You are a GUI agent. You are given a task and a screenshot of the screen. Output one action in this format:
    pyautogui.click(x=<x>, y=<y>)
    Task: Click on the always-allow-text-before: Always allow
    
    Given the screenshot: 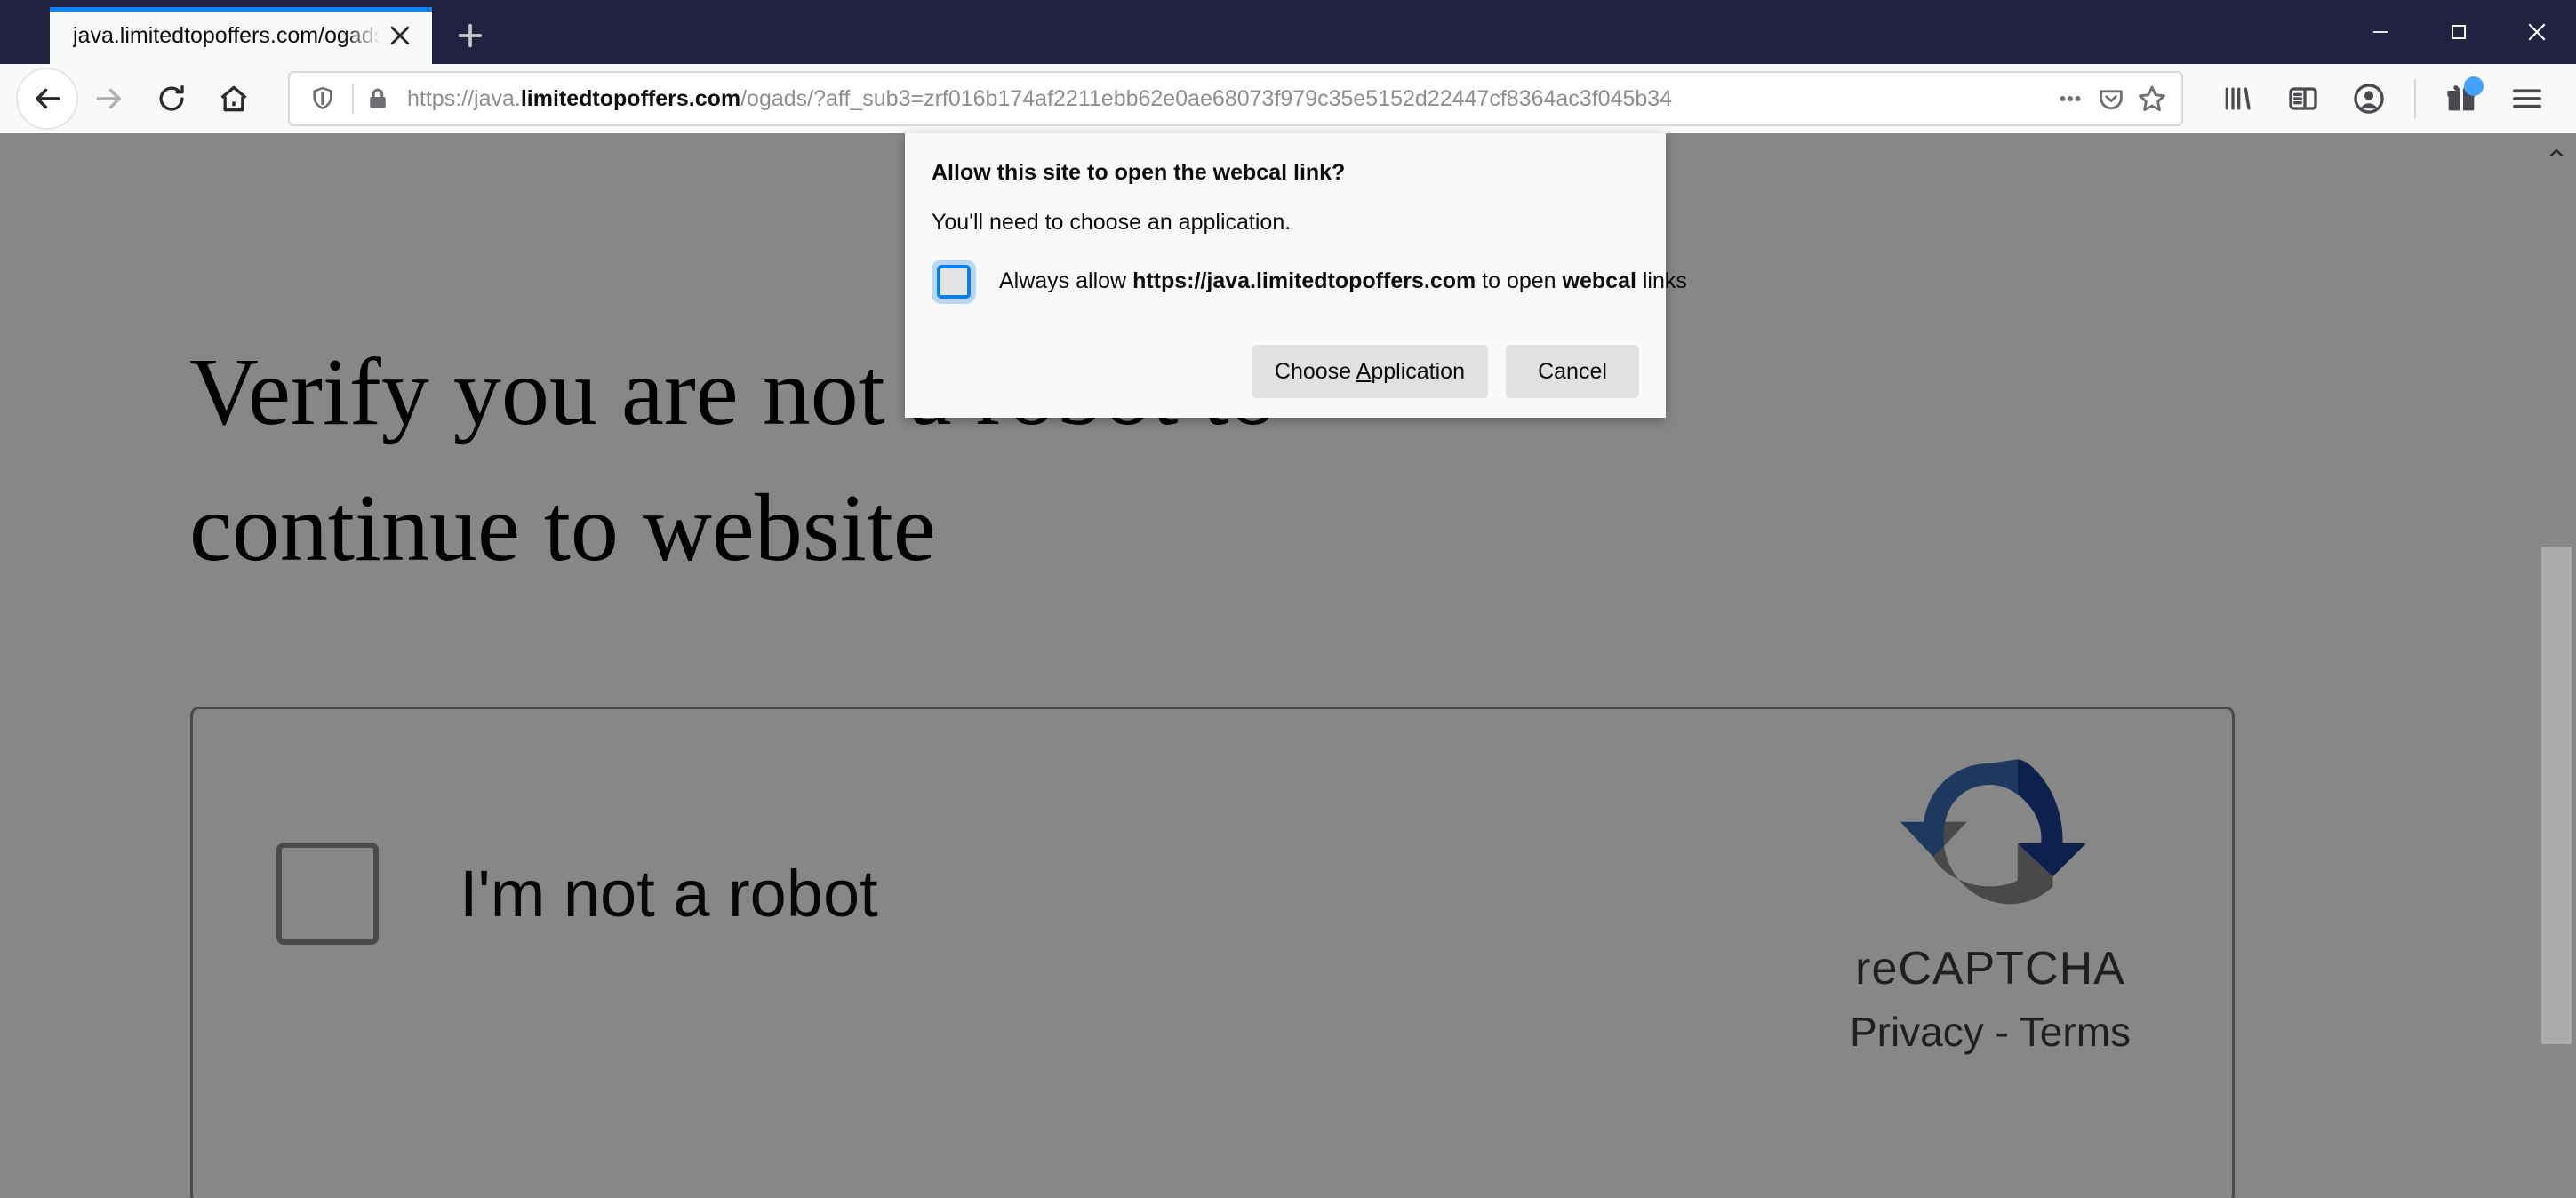 What is the action you would take?
    pyautogui.click(x=1066, y=281)
    